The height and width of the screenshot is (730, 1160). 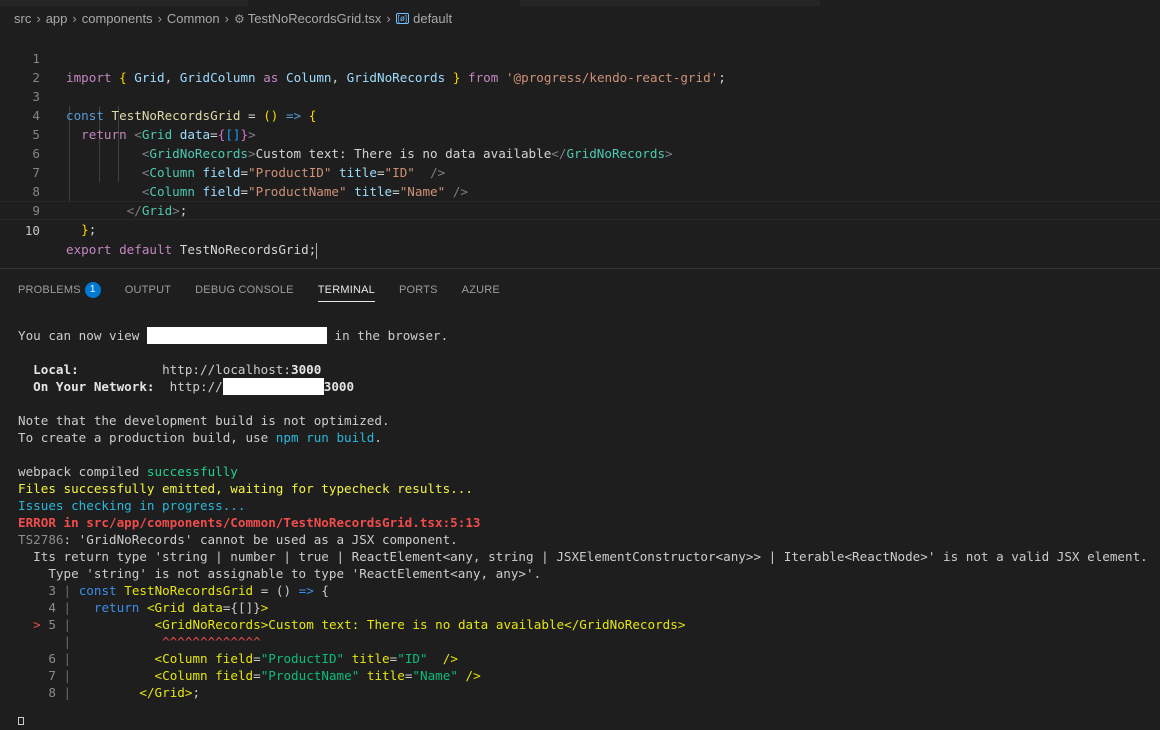 I want to click on tab-label: OUTPUT, so click(x=148, y=290).